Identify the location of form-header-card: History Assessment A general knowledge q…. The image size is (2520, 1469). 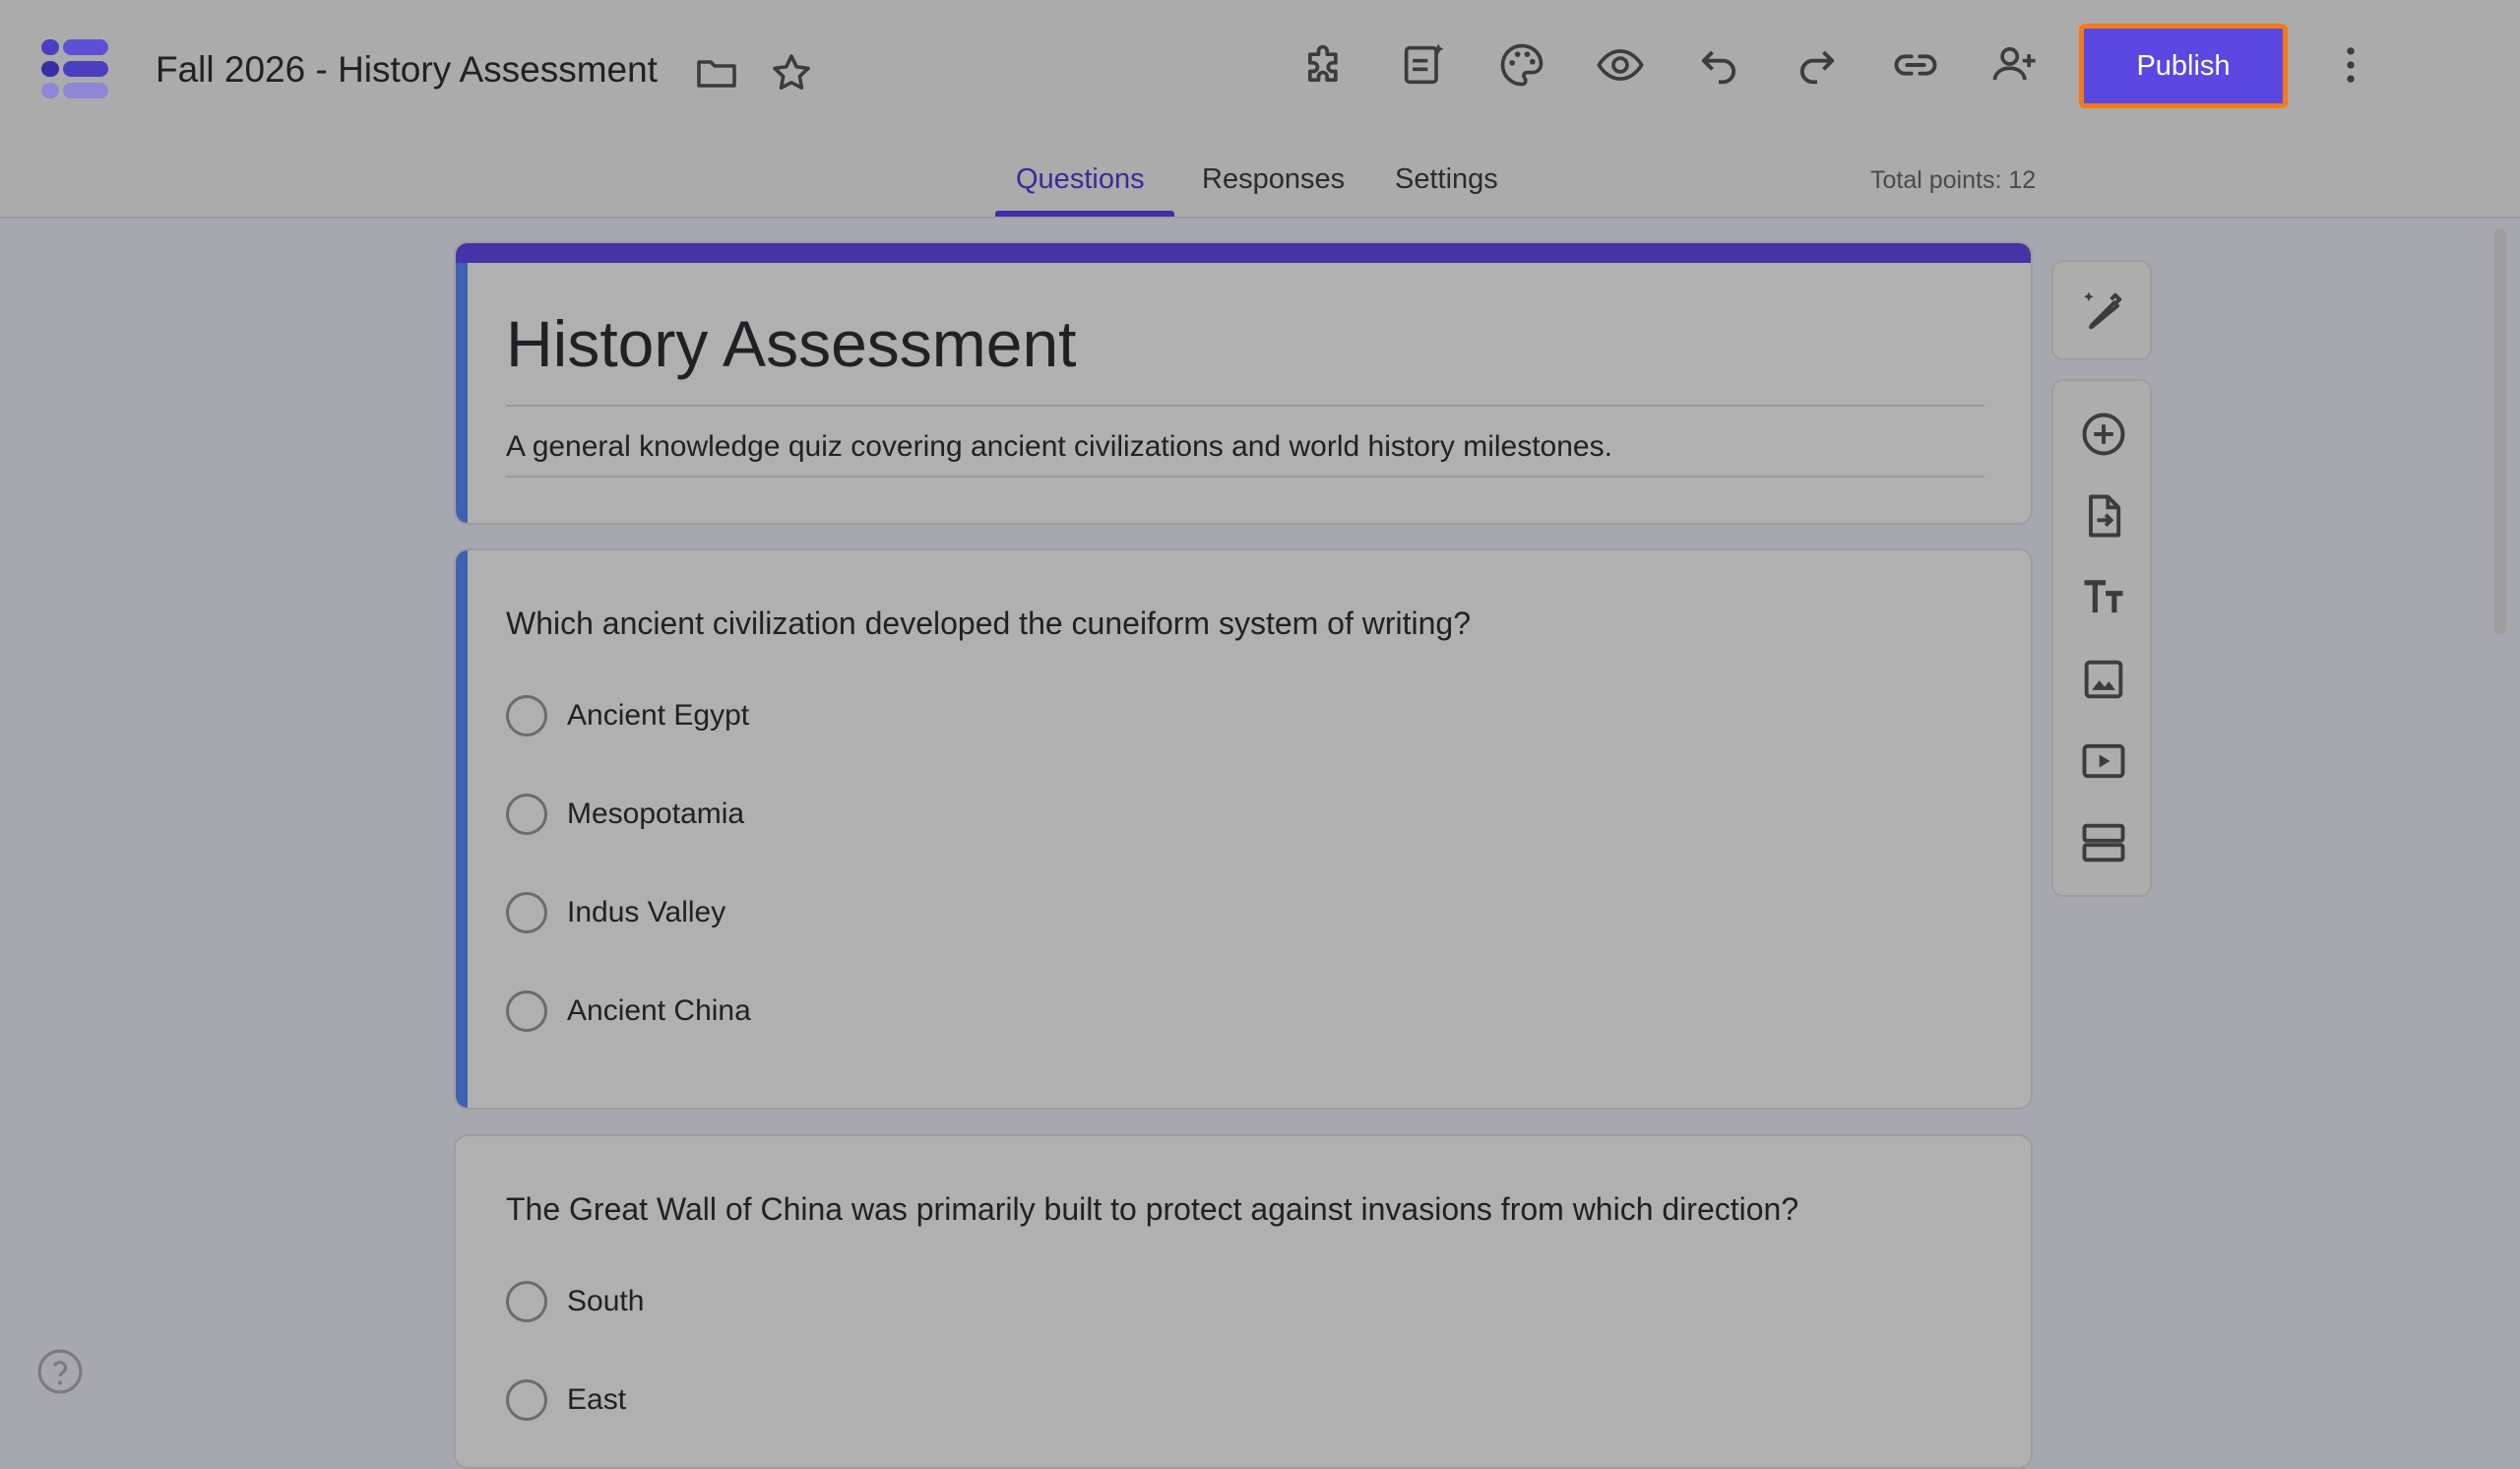
(1243, 383).